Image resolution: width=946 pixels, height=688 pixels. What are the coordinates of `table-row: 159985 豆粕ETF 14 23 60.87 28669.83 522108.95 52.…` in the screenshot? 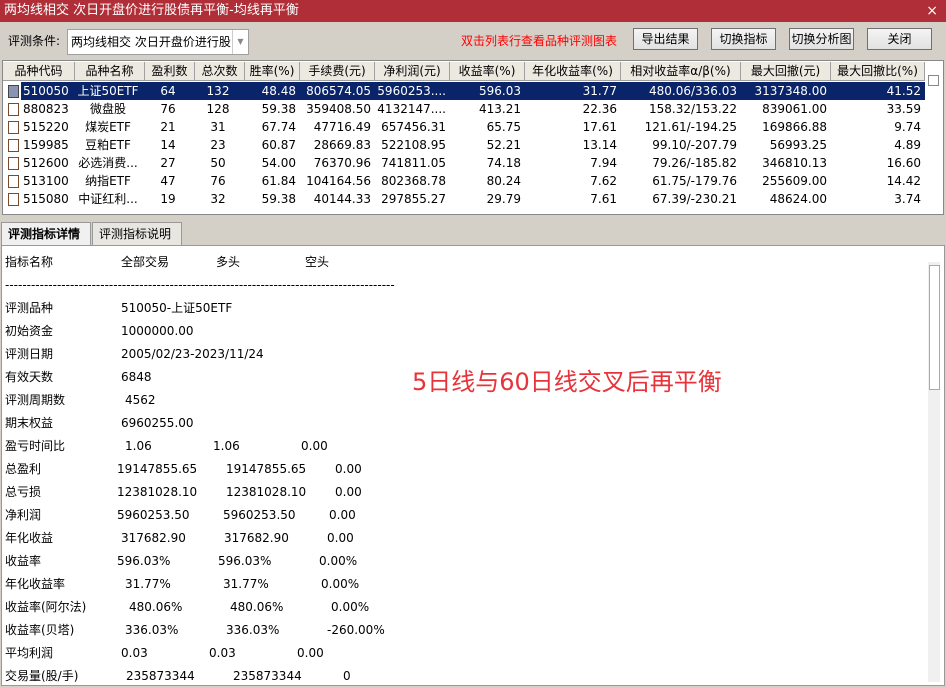 It's located at (464, 145).